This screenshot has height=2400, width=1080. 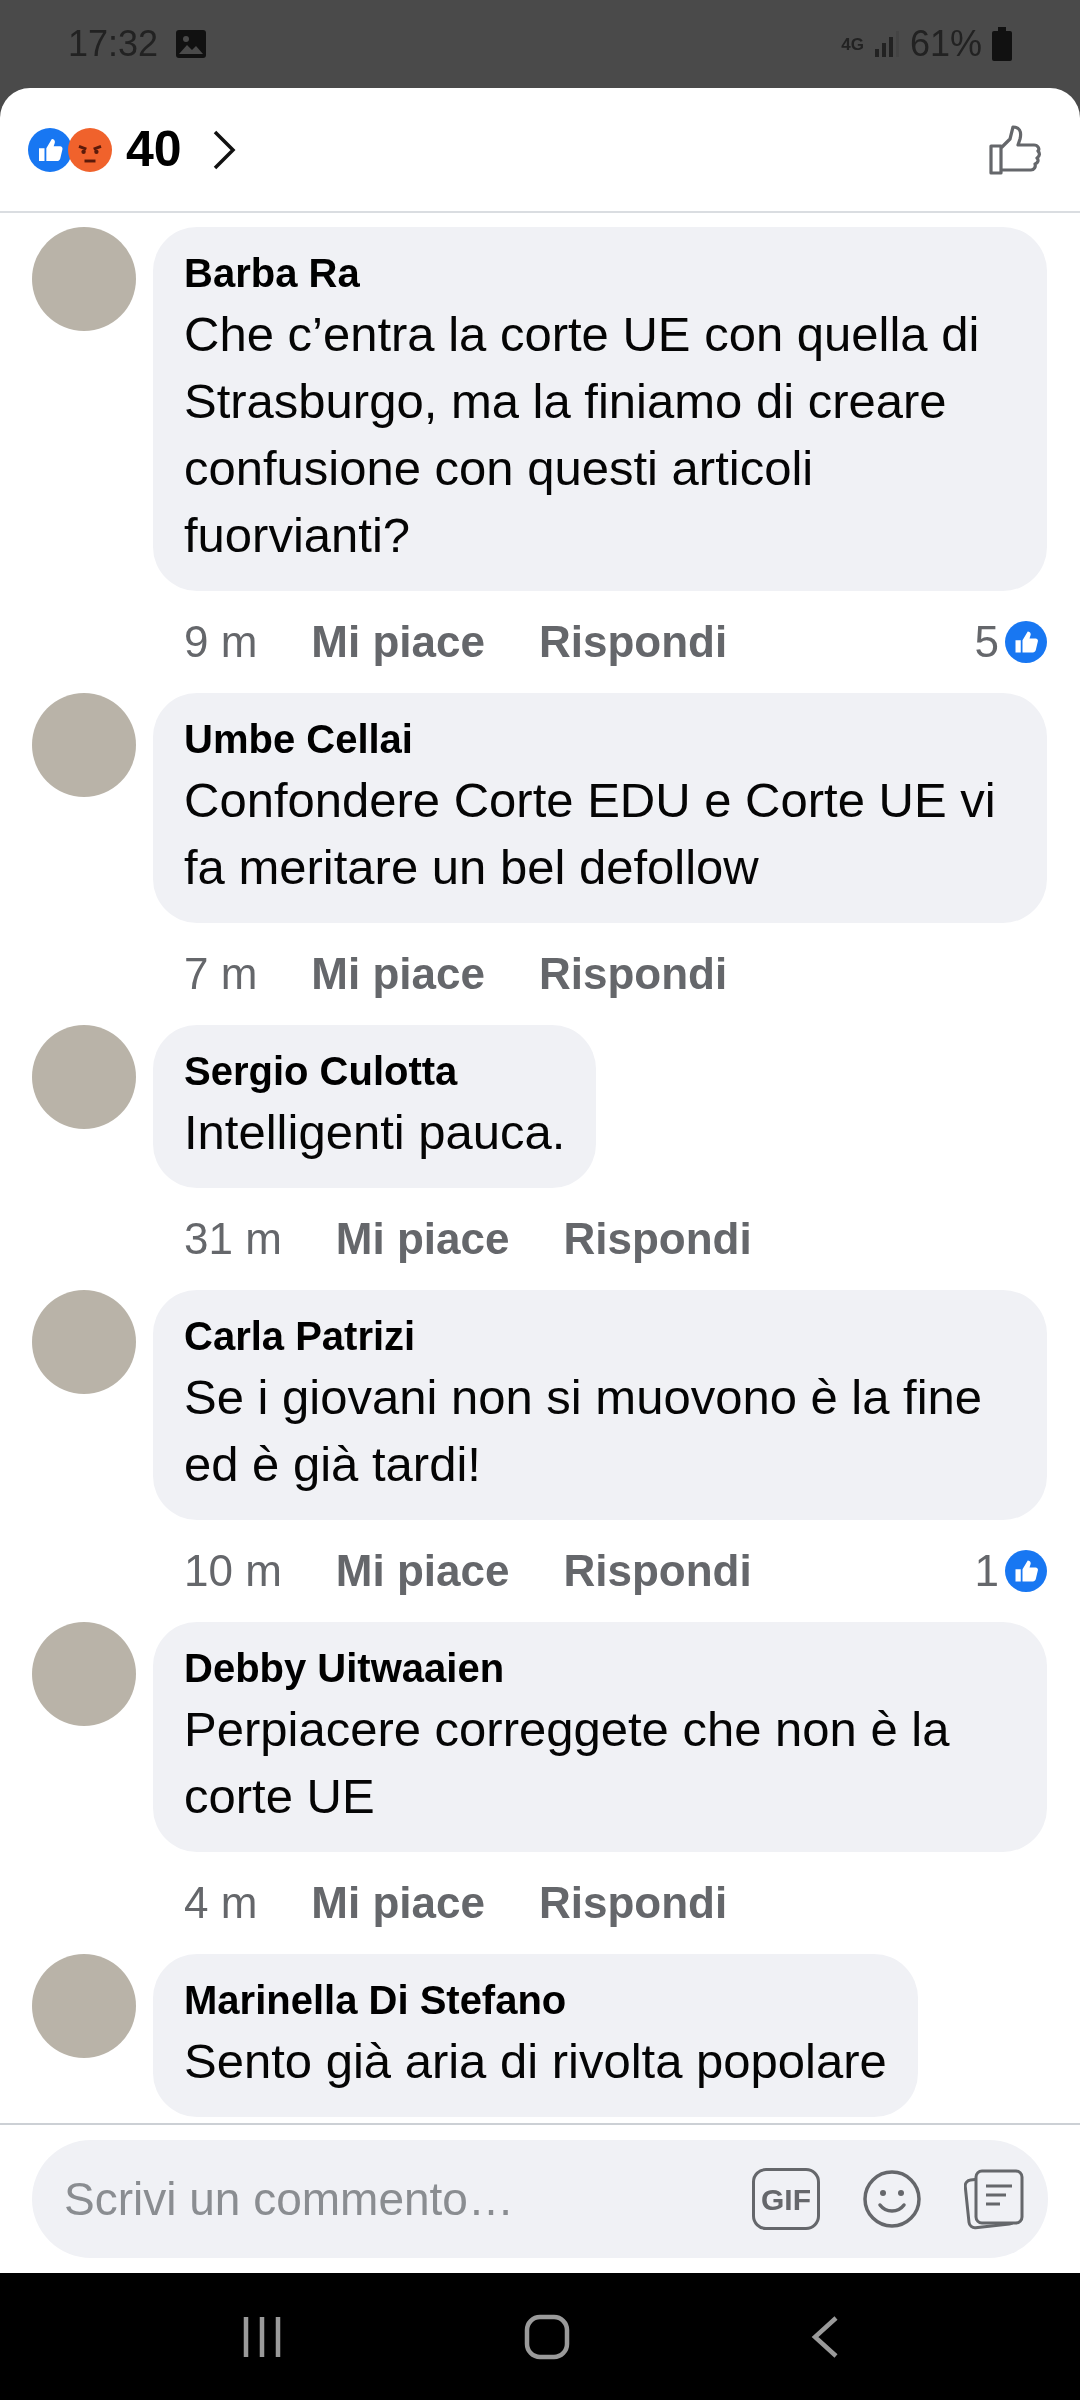 I want to click on angry-reaction-icon, so click(x=90, y=149).